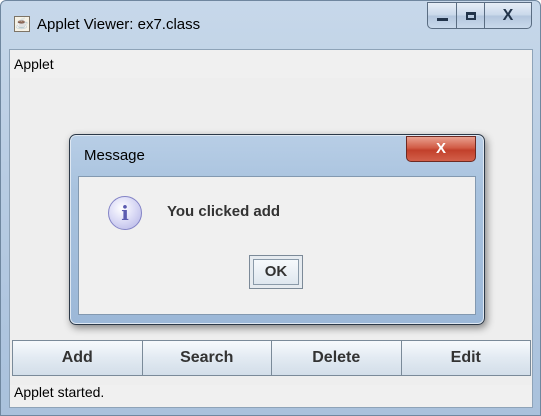  I want to click on title-bar: ☕ Applet Viewer: ex7.class X, so click(270, 21).